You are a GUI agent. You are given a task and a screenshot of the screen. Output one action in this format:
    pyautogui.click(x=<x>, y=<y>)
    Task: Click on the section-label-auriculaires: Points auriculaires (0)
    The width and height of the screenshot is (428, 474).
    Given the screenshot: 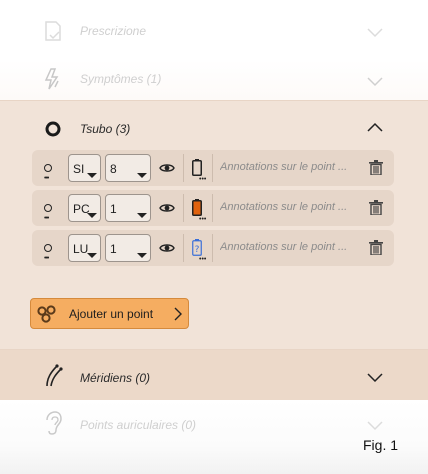 What is the action you would take?
    pyautogui.click(x=138, y=425)
    